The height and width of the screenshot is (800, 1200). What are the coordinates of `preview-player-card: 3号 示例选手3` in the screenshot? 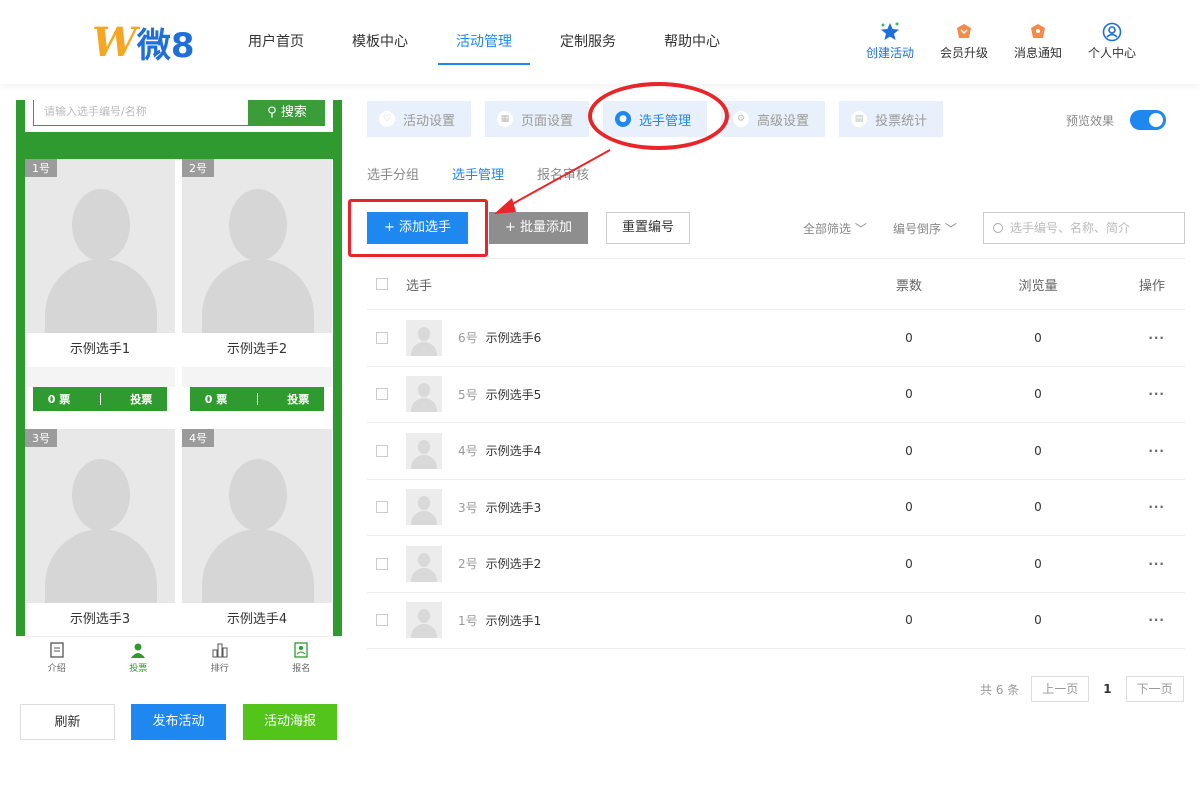 It's located at (100, 532).